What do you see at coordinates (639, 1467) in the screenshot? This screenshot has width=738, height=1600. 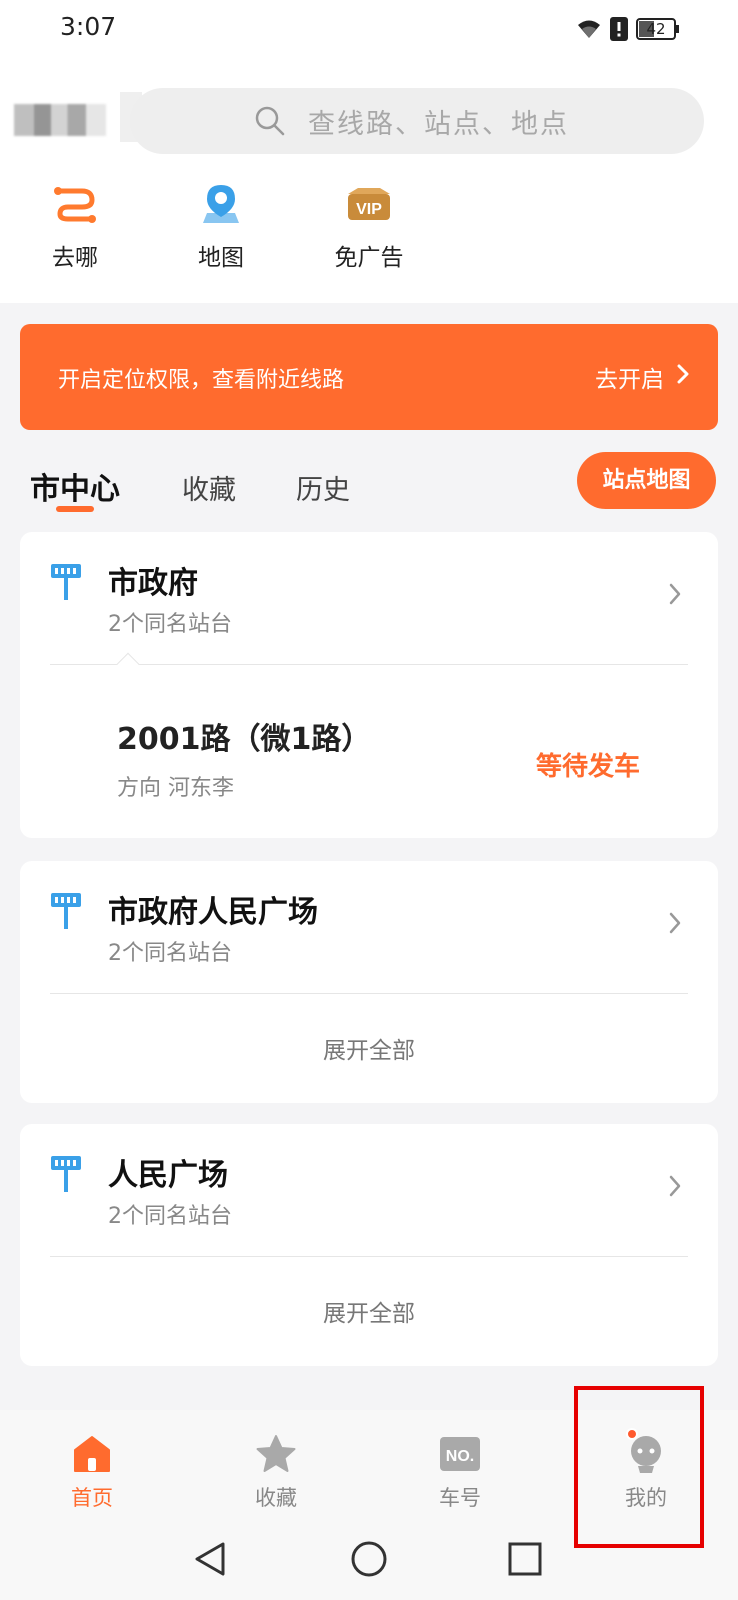 I see `highlight-annotation` at bounding box center [639, 1467].